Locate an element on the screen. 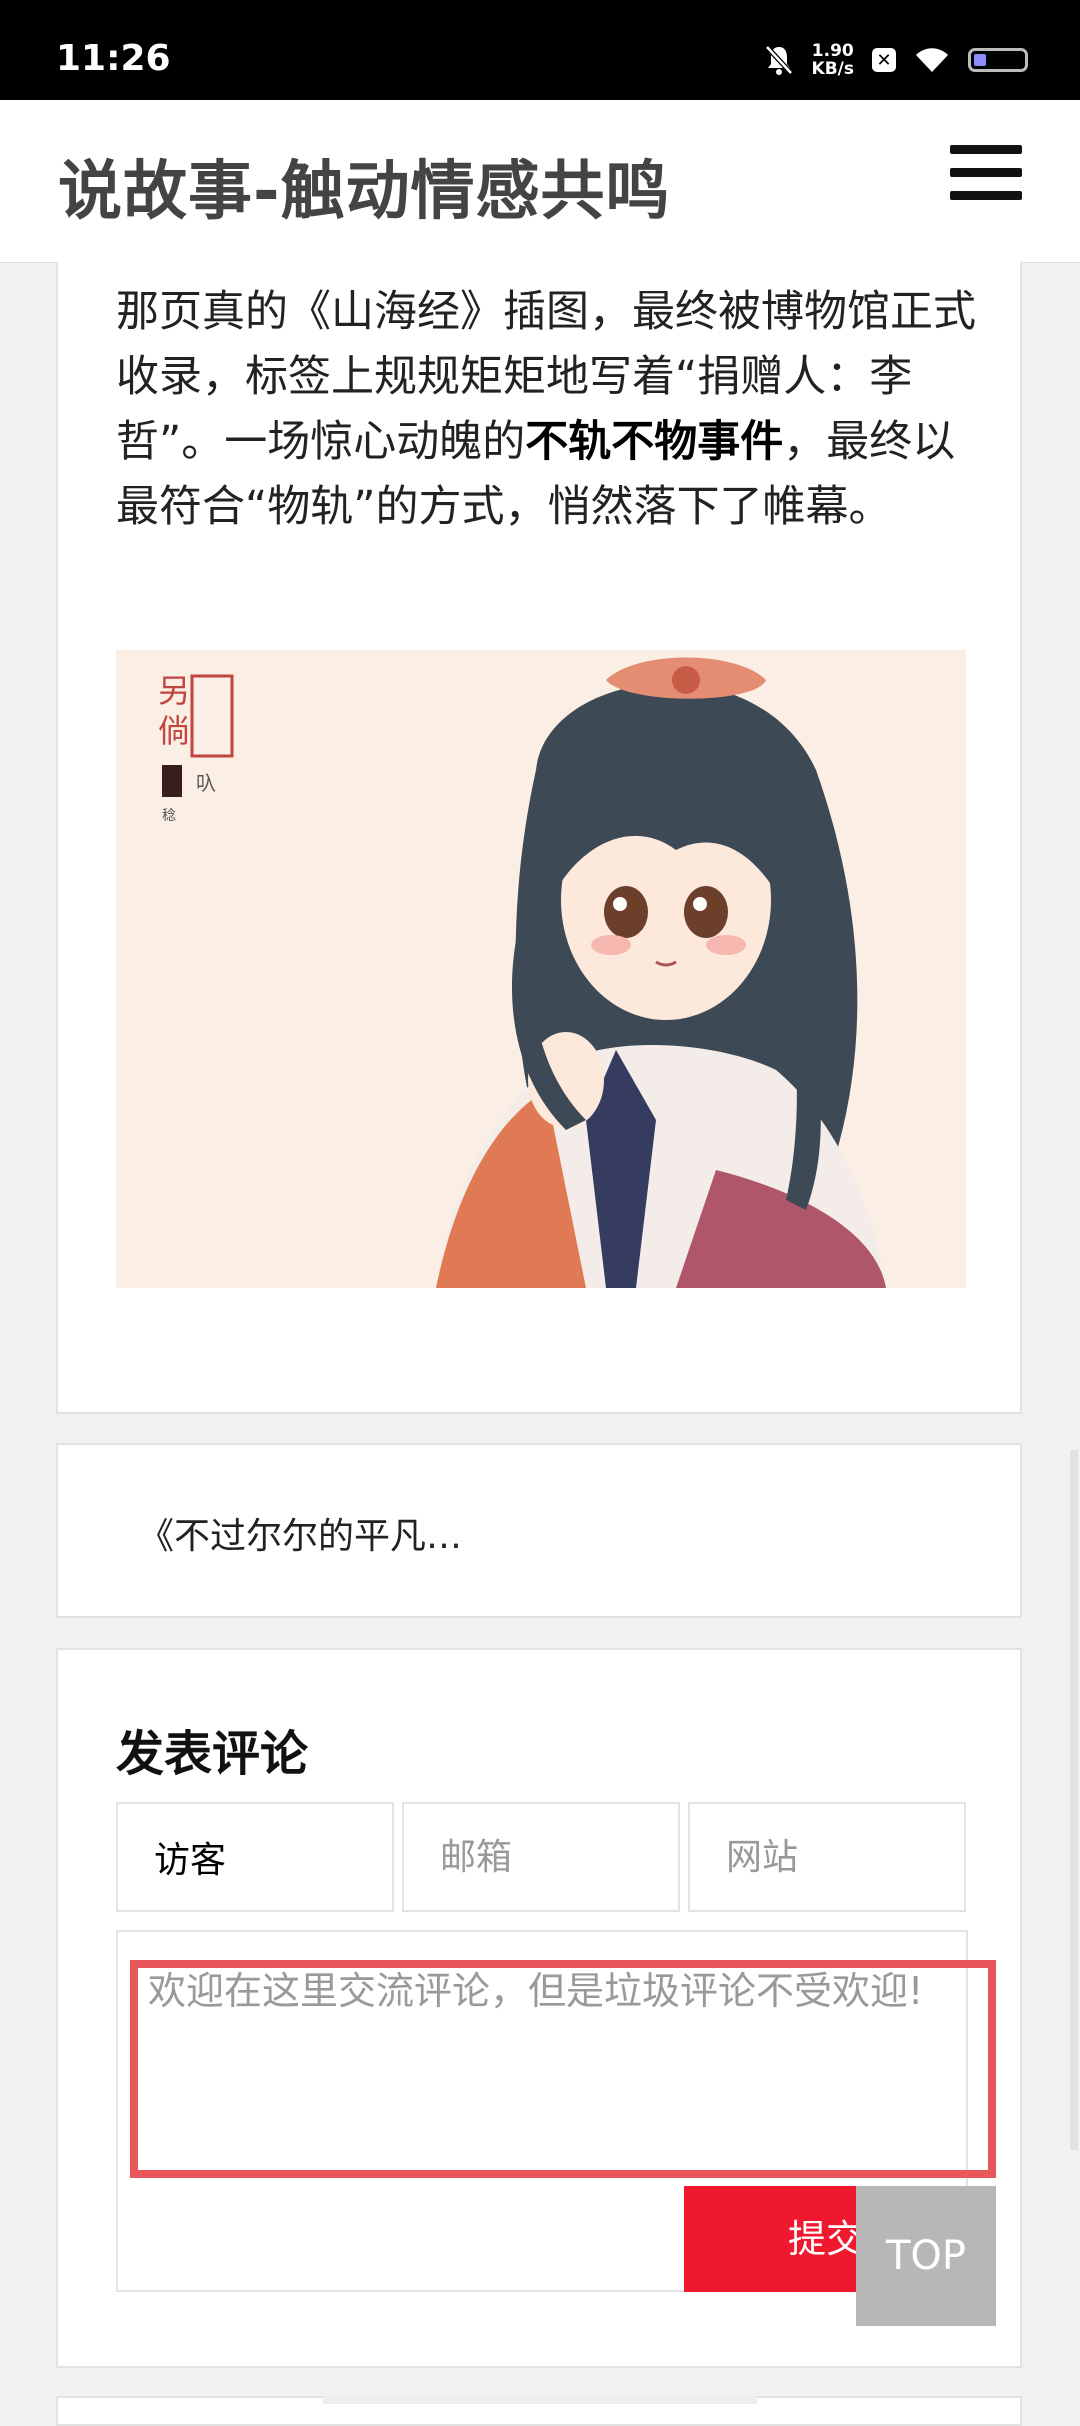 Image resolution: width=1080 pixels, height=2426 pixels. name-field is located at coordinates (255, 1857).